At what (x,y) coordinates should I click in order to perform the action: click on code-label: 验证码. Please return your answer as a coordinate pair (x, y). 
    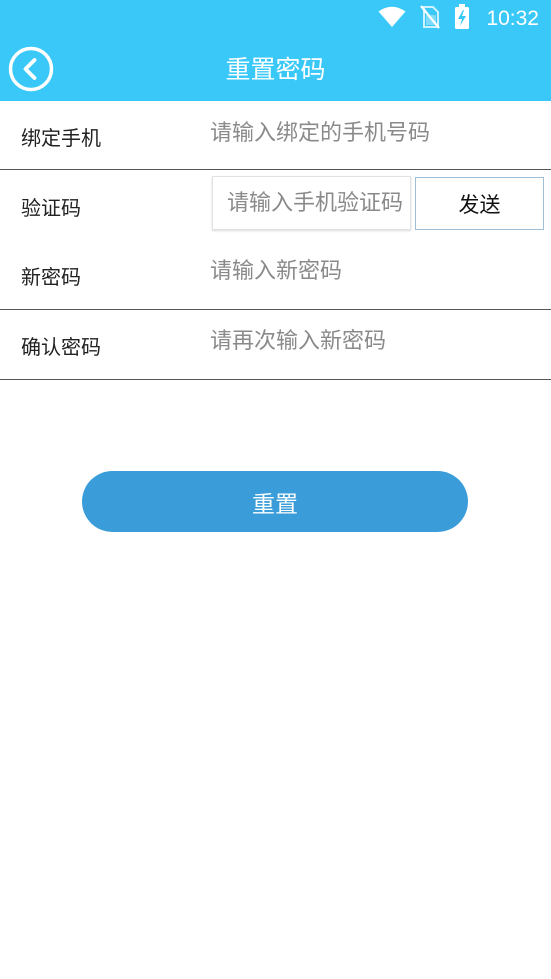
    Looking at the image, I should click on (51, 207).